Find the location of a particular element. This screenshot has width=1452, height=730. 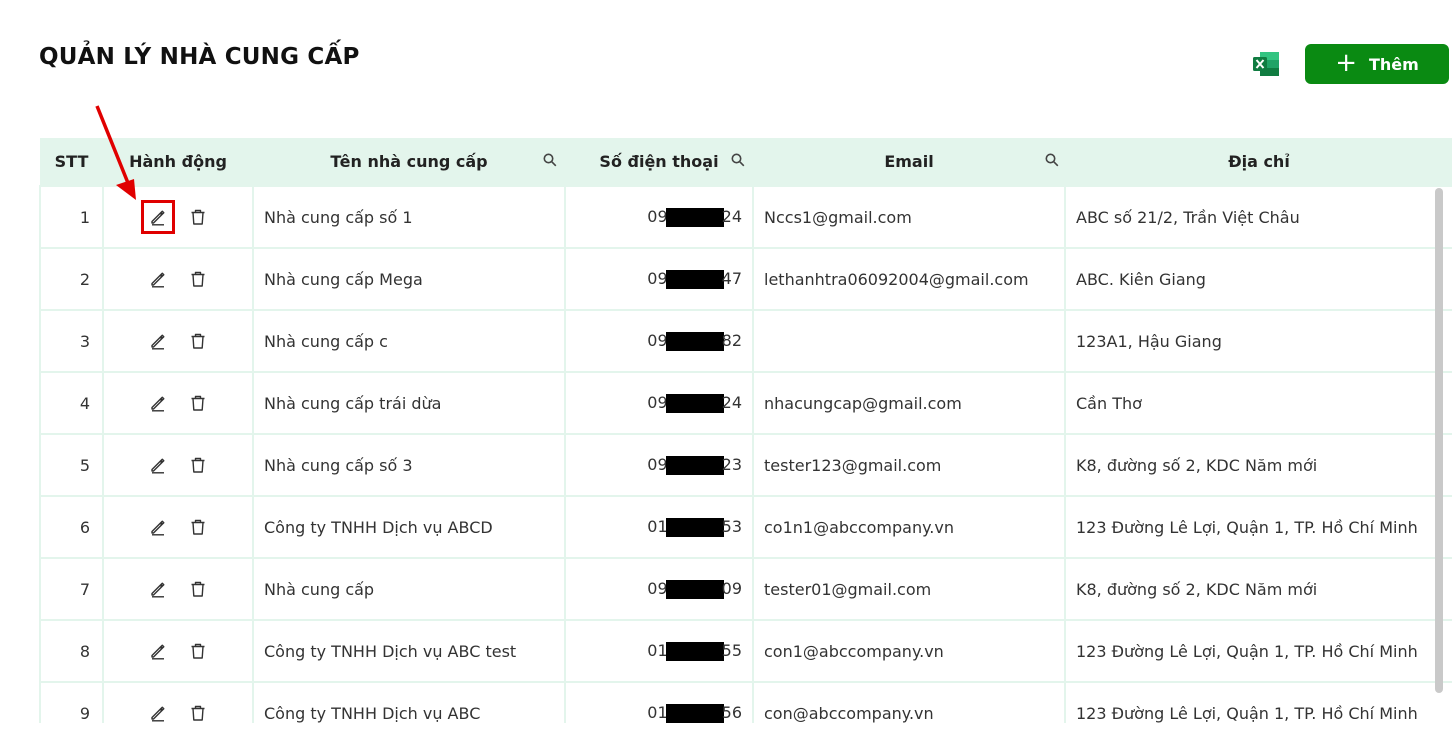

cell-phone: 09 47 is located at coordinates (659, 279).